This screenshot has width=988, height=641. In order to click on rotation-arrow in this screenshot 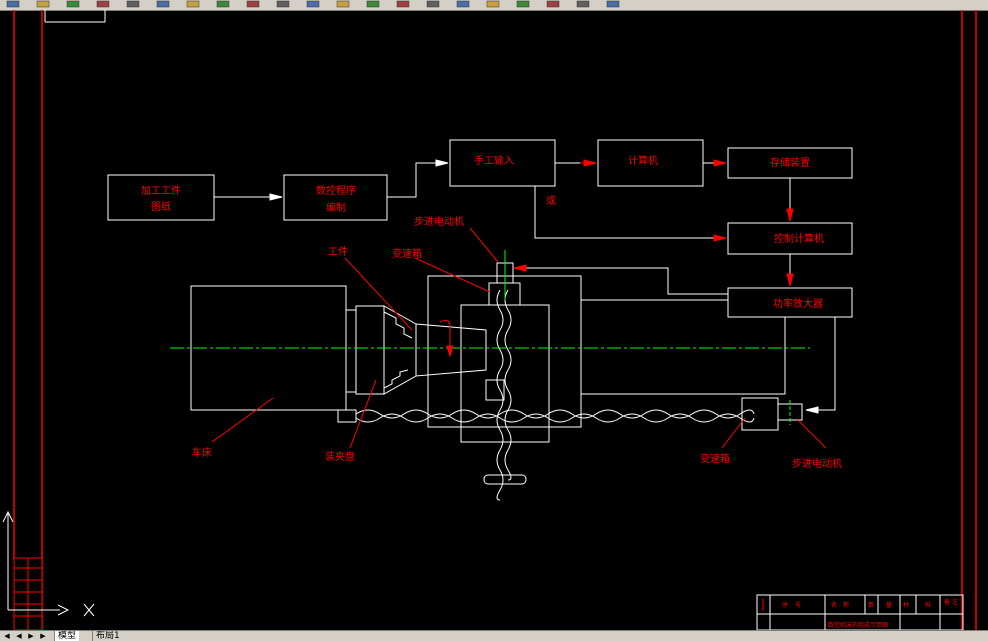, I will do `click(446, 338)`.